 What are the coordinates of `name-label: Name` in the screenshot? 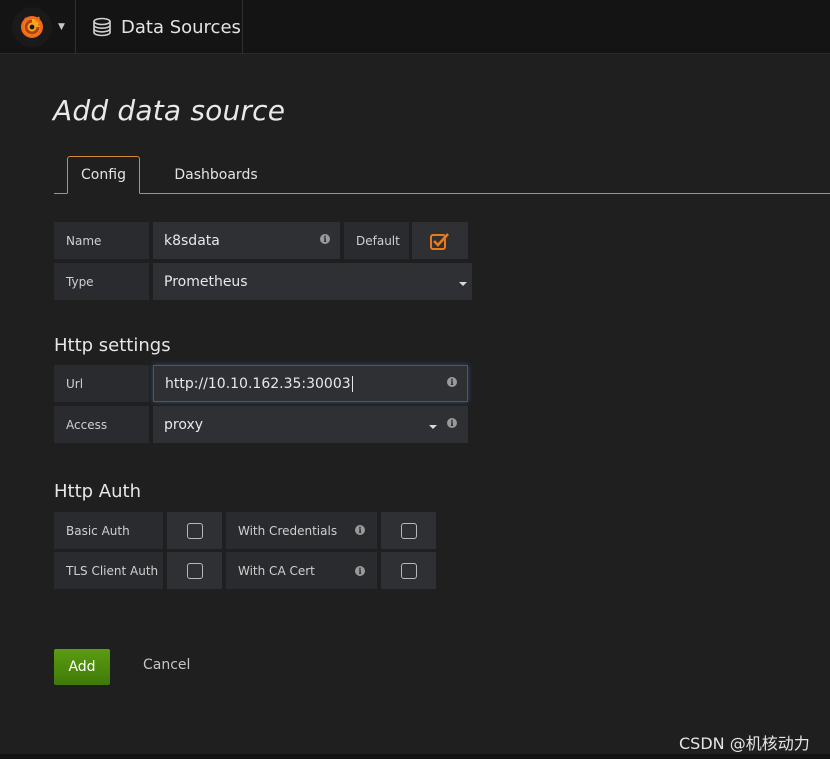 It's located at (101, 240).